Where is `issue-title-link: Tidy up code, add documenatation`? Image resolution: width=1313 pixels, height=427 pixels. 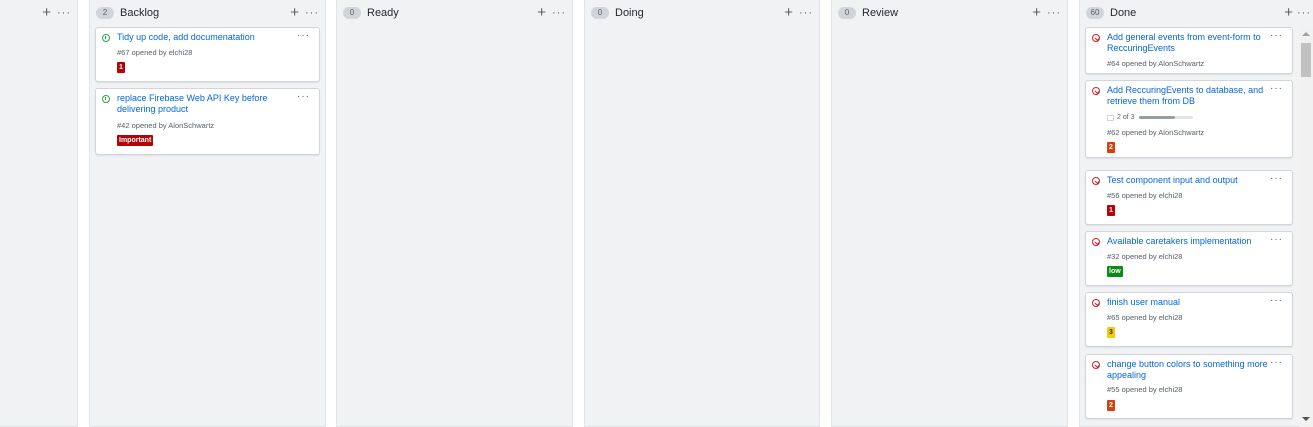 issue-title-link: Tidy up code, add documenatation is located at coordinates (207, 37).